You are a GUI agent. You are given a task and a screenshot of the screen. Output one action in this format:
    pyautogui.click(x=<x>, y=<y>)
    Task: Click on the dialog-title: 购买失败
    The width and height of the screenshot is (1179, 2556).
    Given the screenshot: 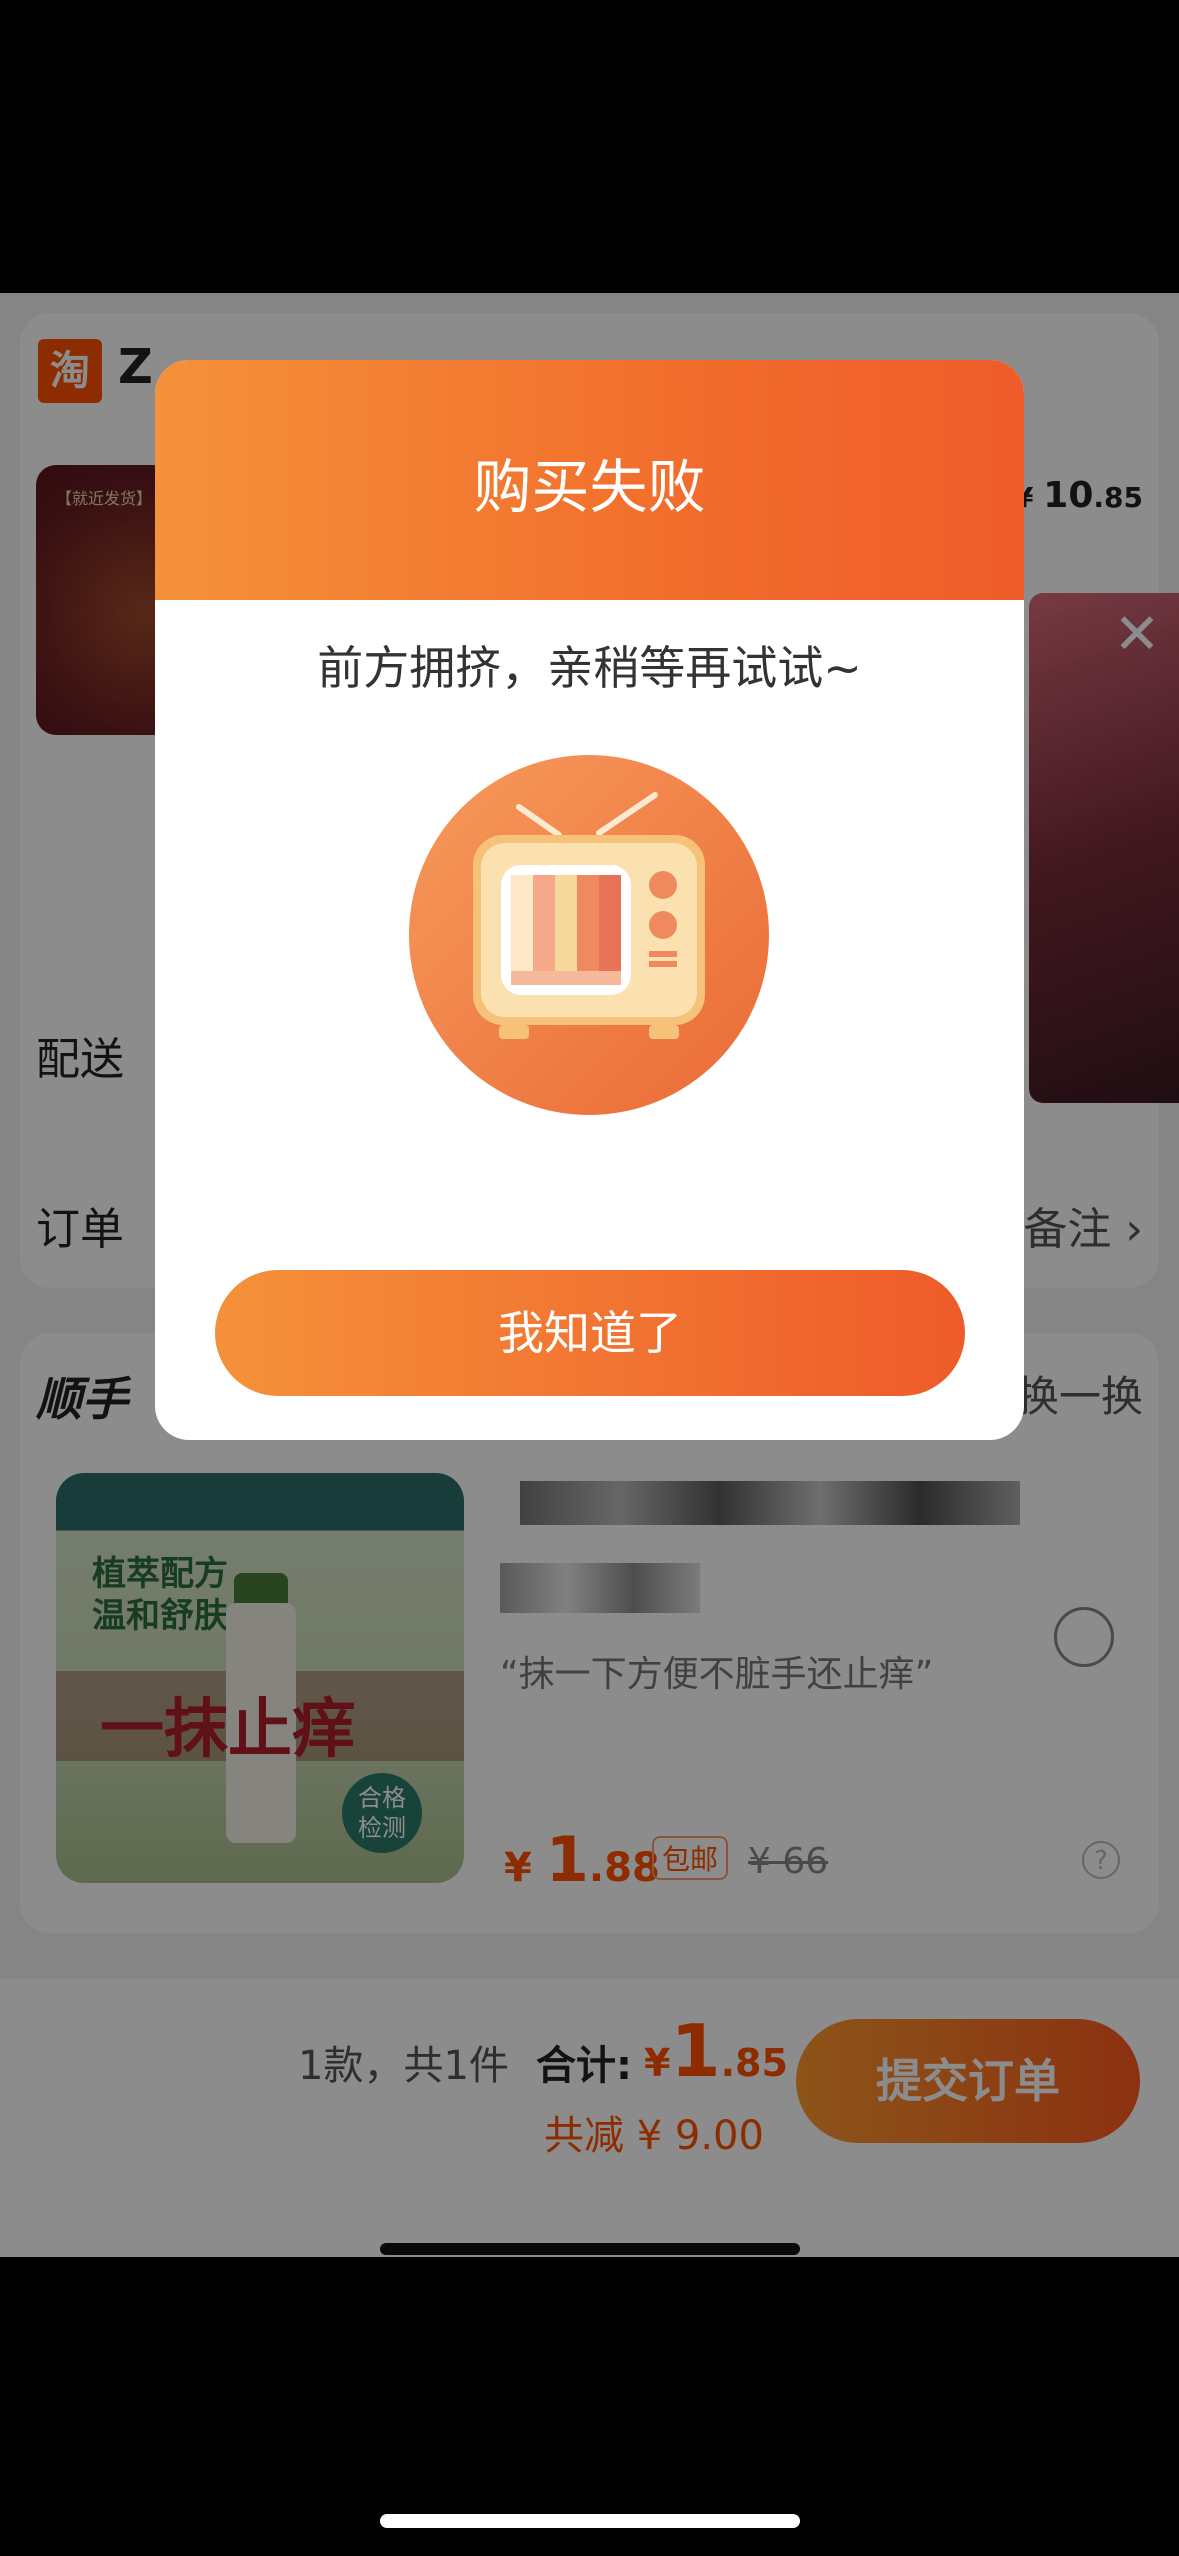 What is the action you would take?
    pyautogui.click(x=589, y=487)
    